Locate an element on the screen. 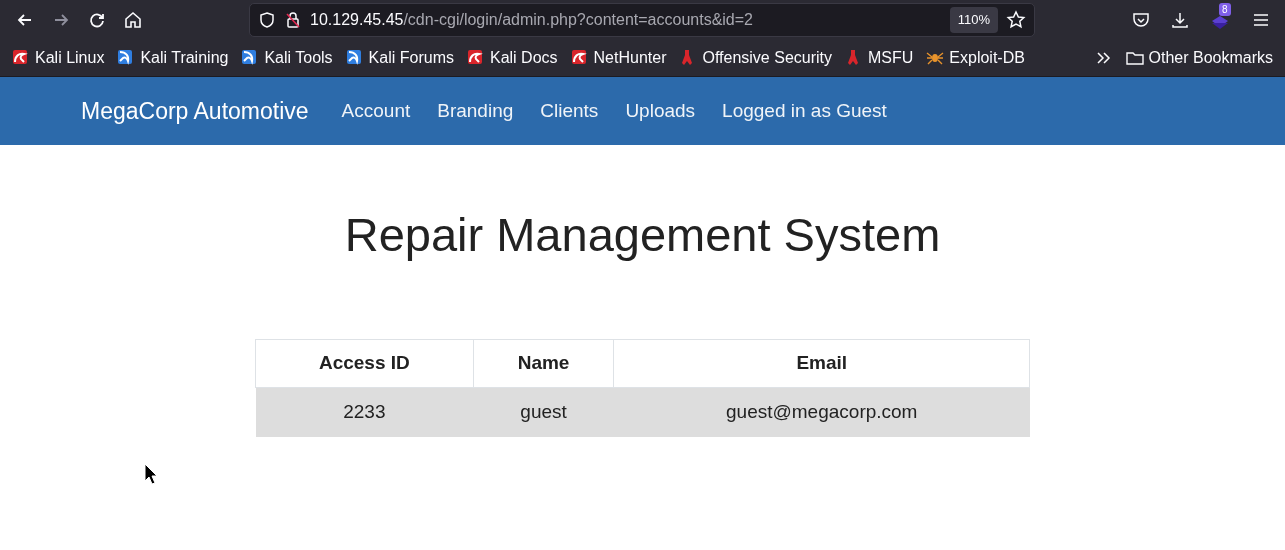 The height and width of the screenshot is (550, 1285). insecure-lock-icon is located at coordinates (293, 20).